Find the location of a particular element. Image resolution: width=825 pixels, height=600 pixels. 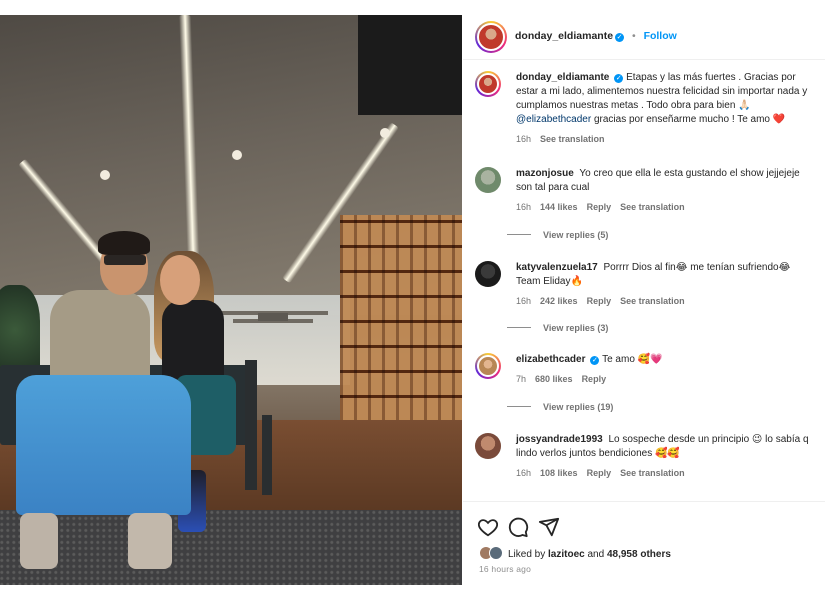

man-jeans is located at coordinates (103, 445).